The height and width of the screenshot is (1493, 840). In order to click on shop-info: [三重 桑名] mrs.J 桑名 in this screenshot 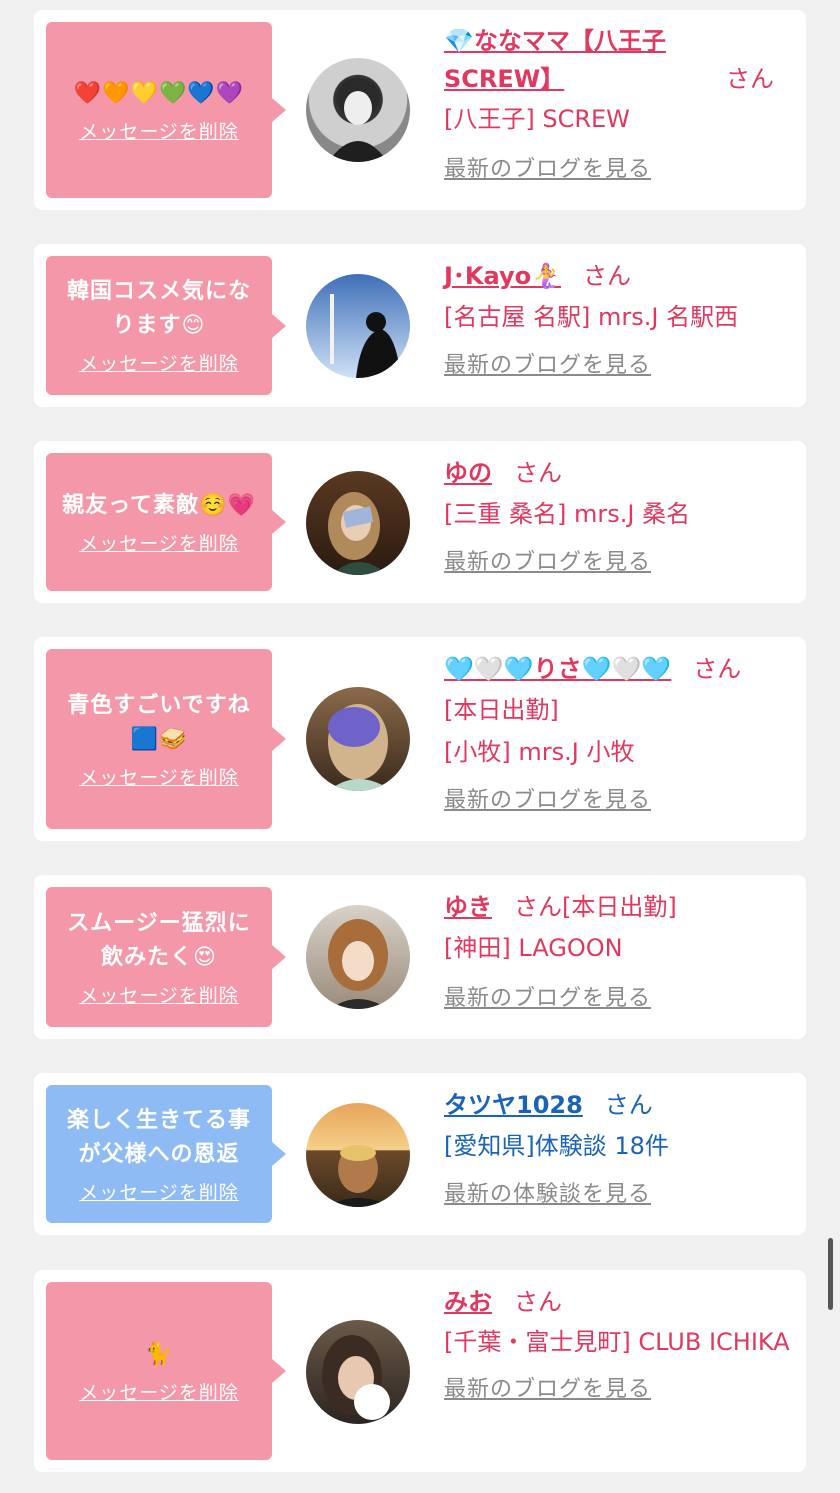, I will do `click(567, 514)`.